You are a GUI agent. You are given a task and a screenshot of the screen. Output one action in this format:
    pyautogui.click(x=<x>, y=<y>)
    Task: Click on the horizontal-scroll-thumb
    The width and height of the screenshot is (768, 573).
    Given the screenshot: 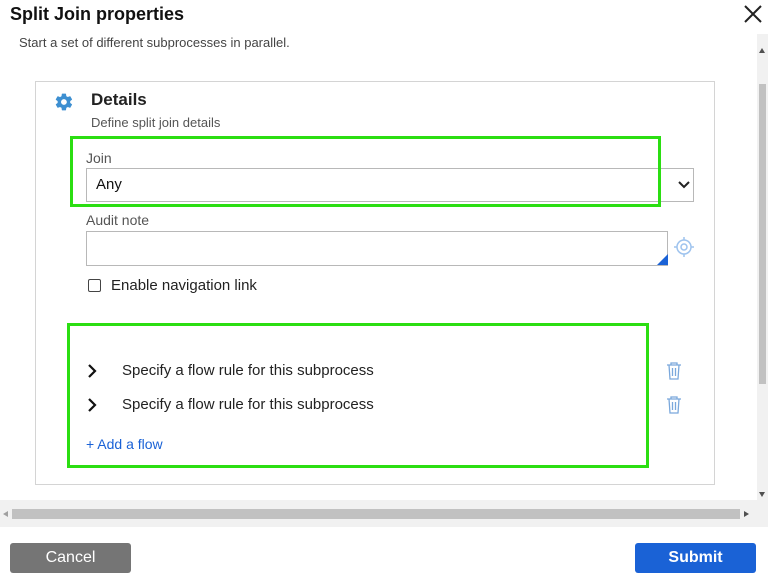 What is the action you would take?
    pyautogui.click(x=376, y=514)
    